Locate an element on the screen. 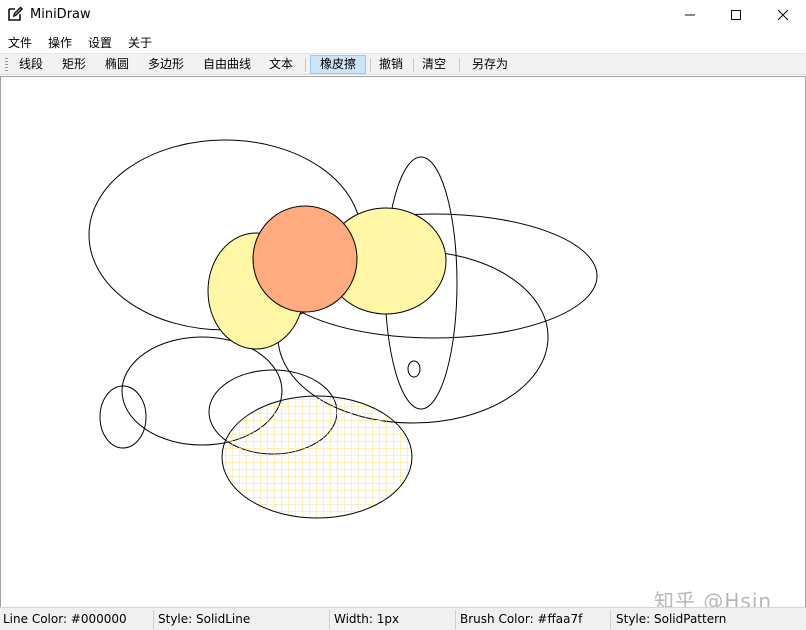 The height and width of the screenshot is (630, 806). undo-button: 撤销 is located at coordinates (391, 64).